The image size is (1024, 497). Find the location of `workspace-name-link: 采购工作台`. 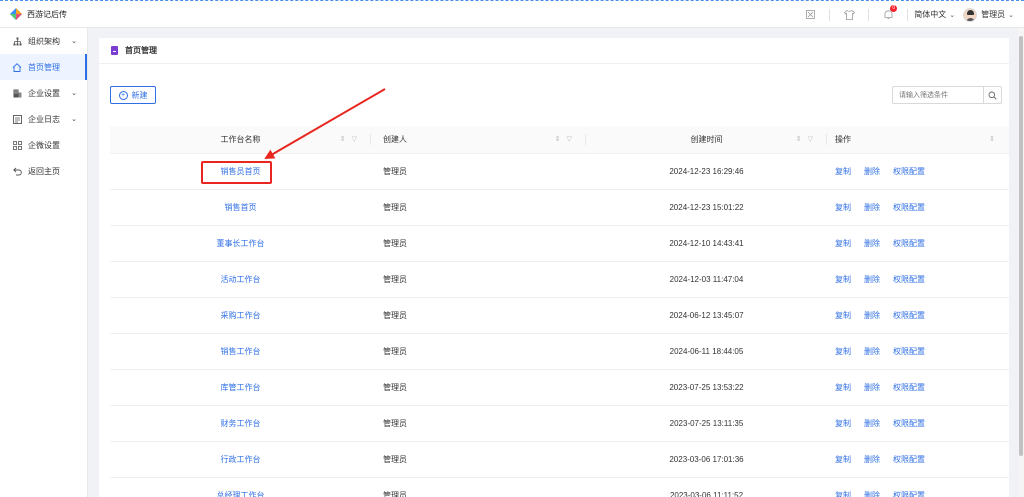

workspace-name-link: 采购工作台 is located at coordinates (241, 315).